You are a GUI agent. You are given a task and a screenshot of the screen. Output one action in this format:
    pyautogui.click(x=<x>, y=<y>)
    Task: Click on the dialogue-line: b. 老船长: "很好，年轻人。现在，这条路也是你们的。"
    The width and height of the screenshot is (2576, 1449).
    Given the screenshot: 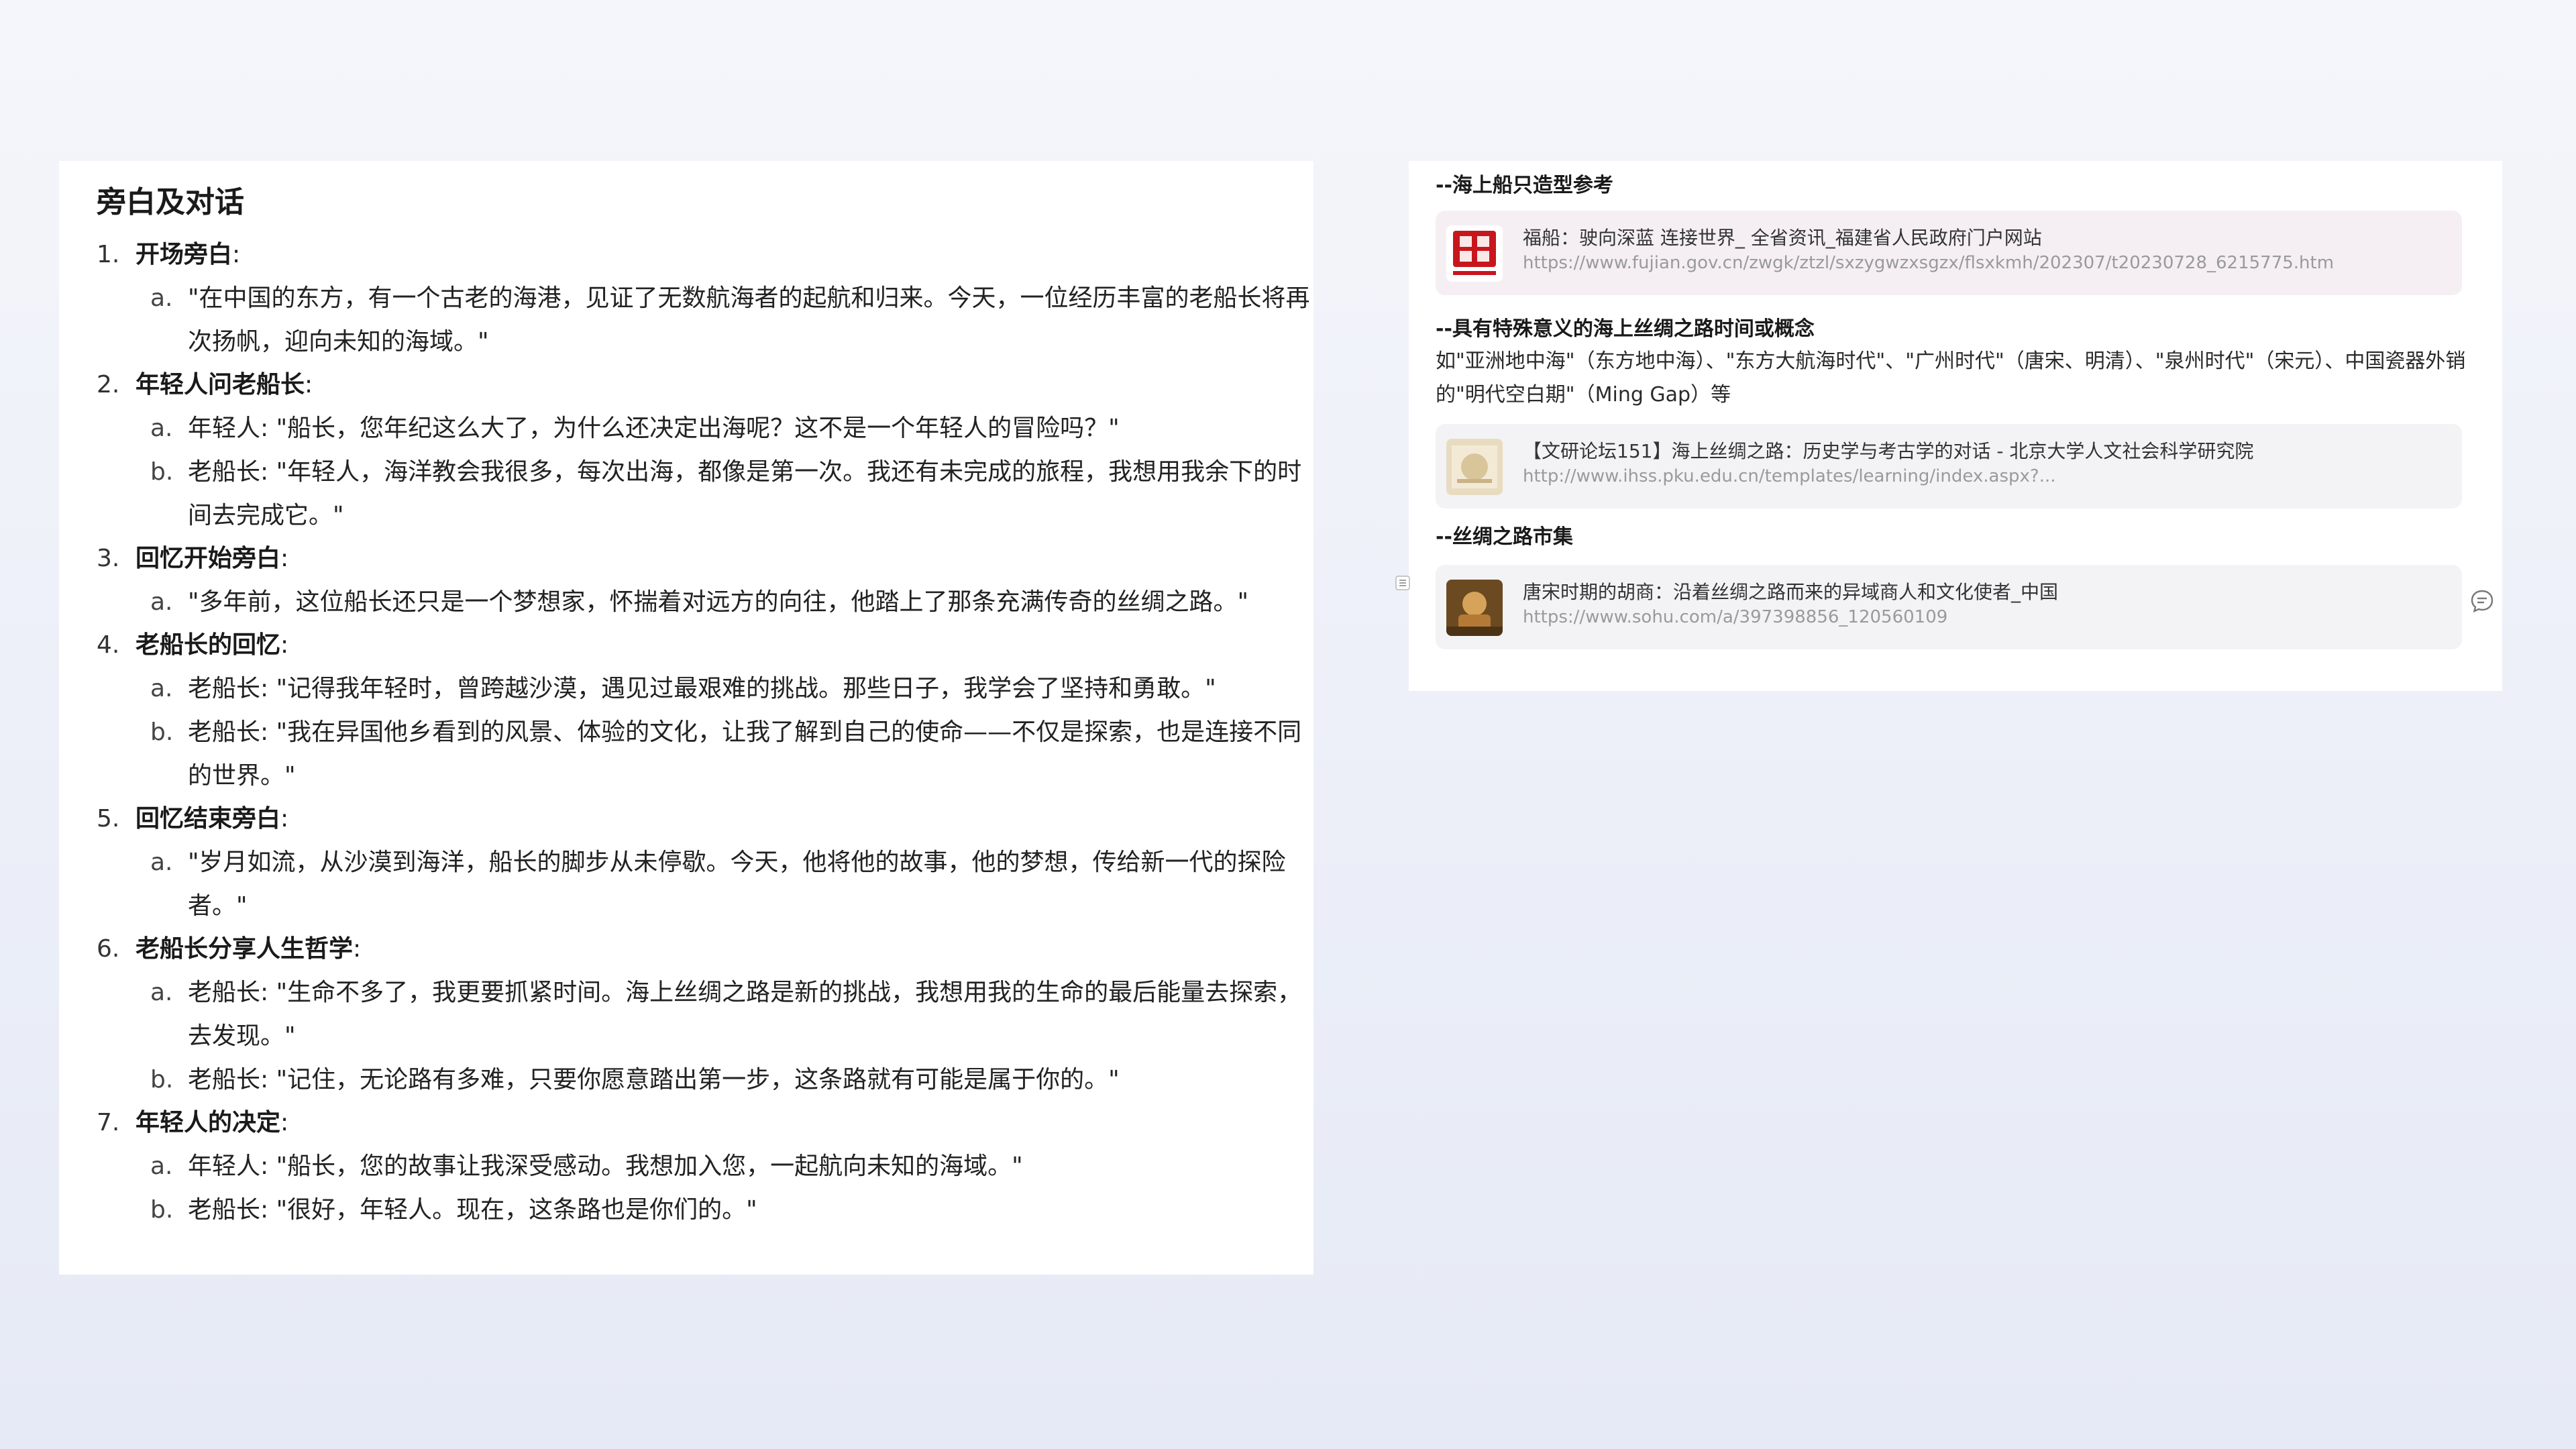 What is the action you would take?
    pyautogui.click(x=704, y=1210)
    